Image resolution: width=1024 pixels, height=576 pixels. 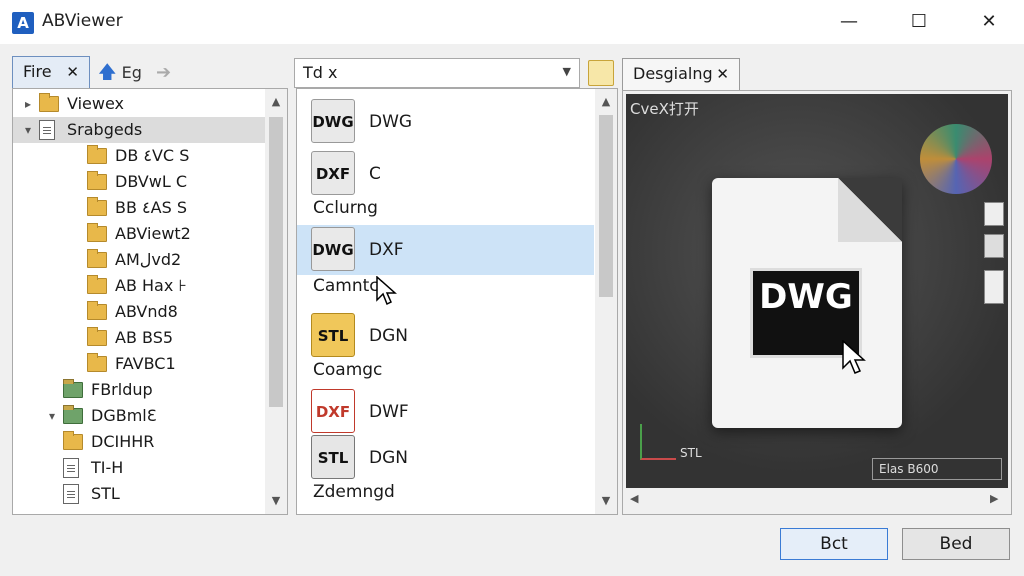 What do you see at coordinates (994, 287) in the screenshot?
I see `side-page-icon` at bounding box center [994, 287].